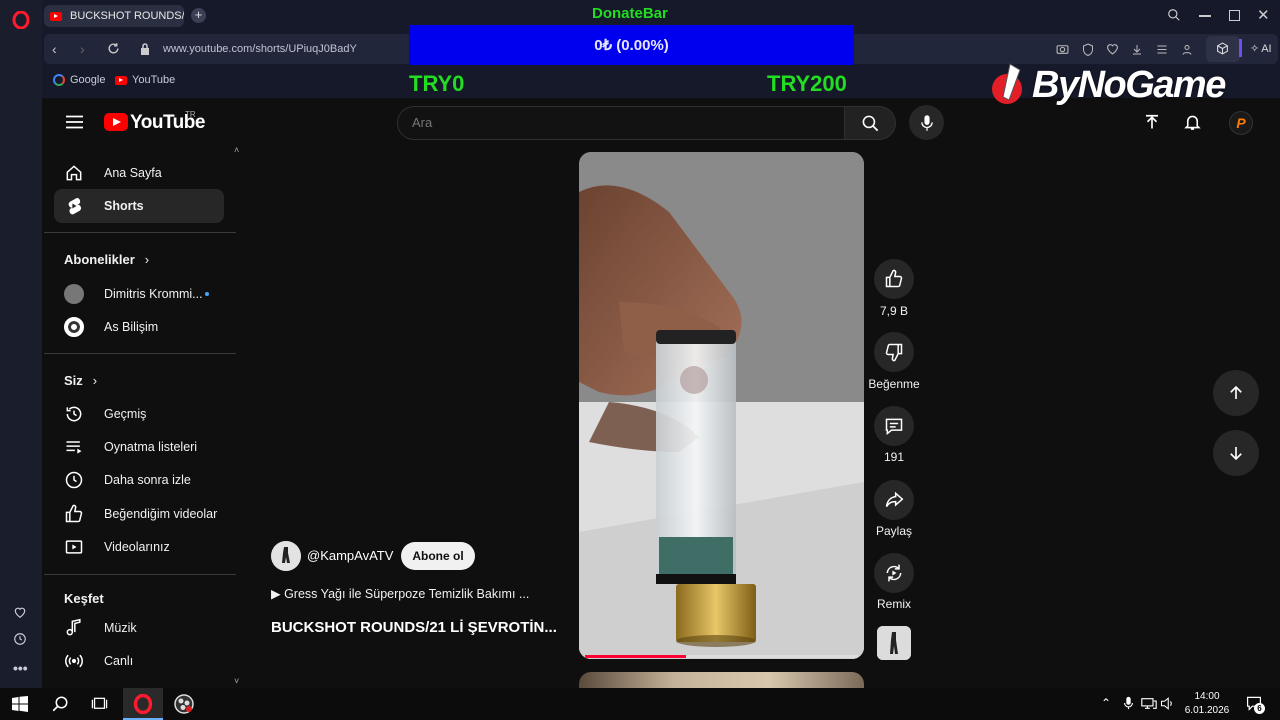 The height and width of the screenshot is (720, 1280). Describe the element at coordinates (286, 556) in the screenshot. I see `channel-avatar` at that location.